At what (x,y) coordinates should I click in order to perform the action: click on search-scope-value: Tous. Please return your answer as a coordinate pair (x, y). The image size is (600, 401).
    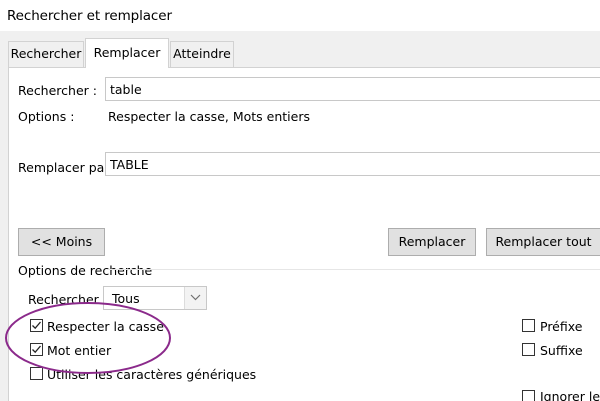
    Looking at the image, I should click on (126, 298).